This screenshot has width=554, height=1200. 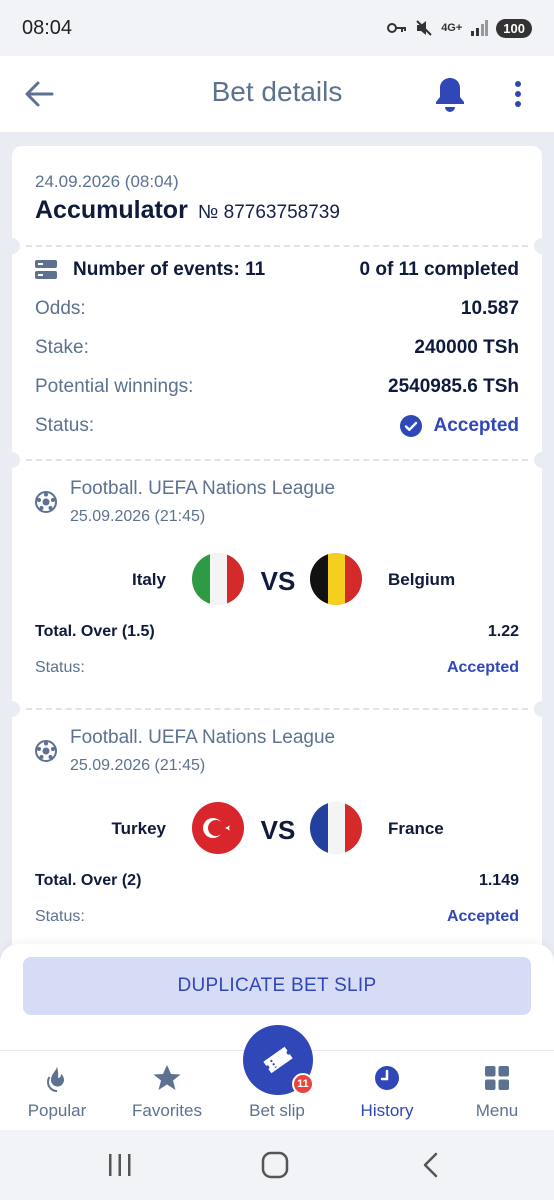 I want to click on signal-icon, so click(x=480, y=28).